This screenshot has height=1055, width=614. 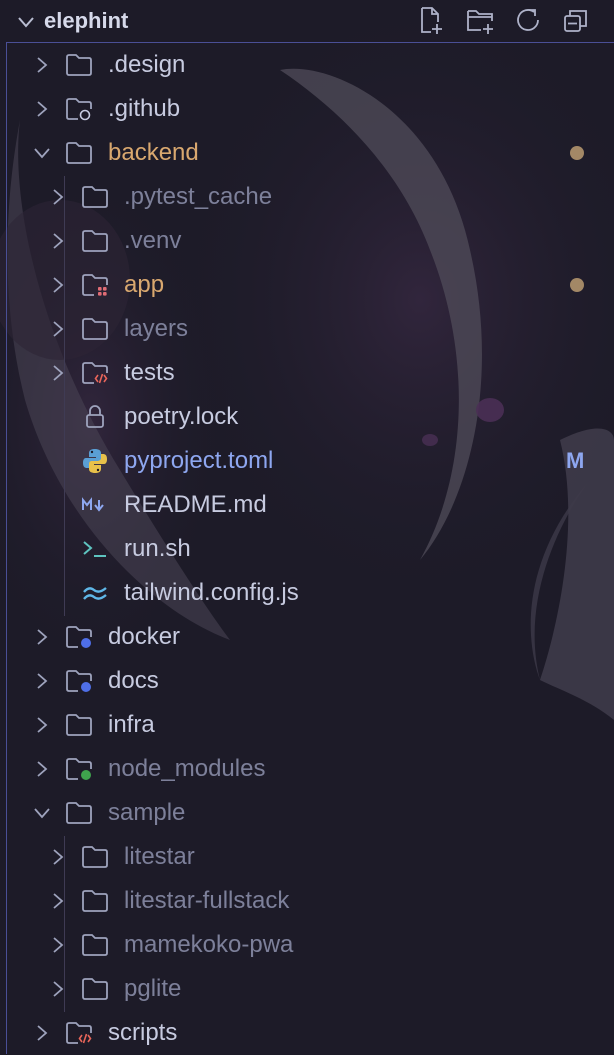 I want to click on lock-icon, so click(x=95, y=416).